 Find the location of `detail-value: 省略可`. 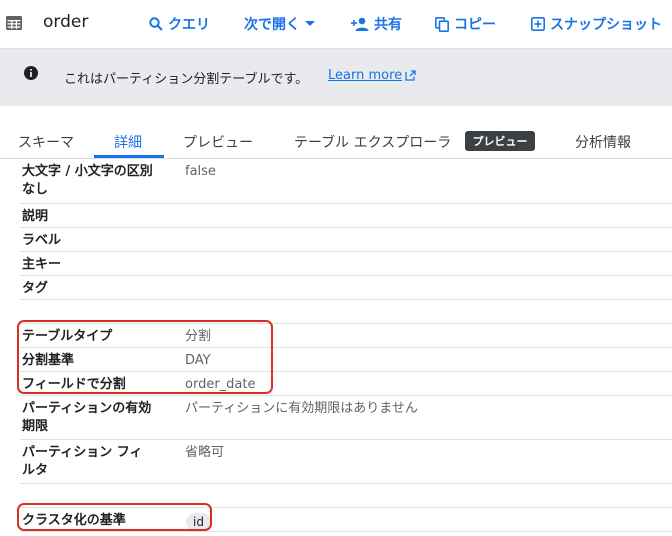

detail-value: 省略可 is located at coordinates (205, 452).